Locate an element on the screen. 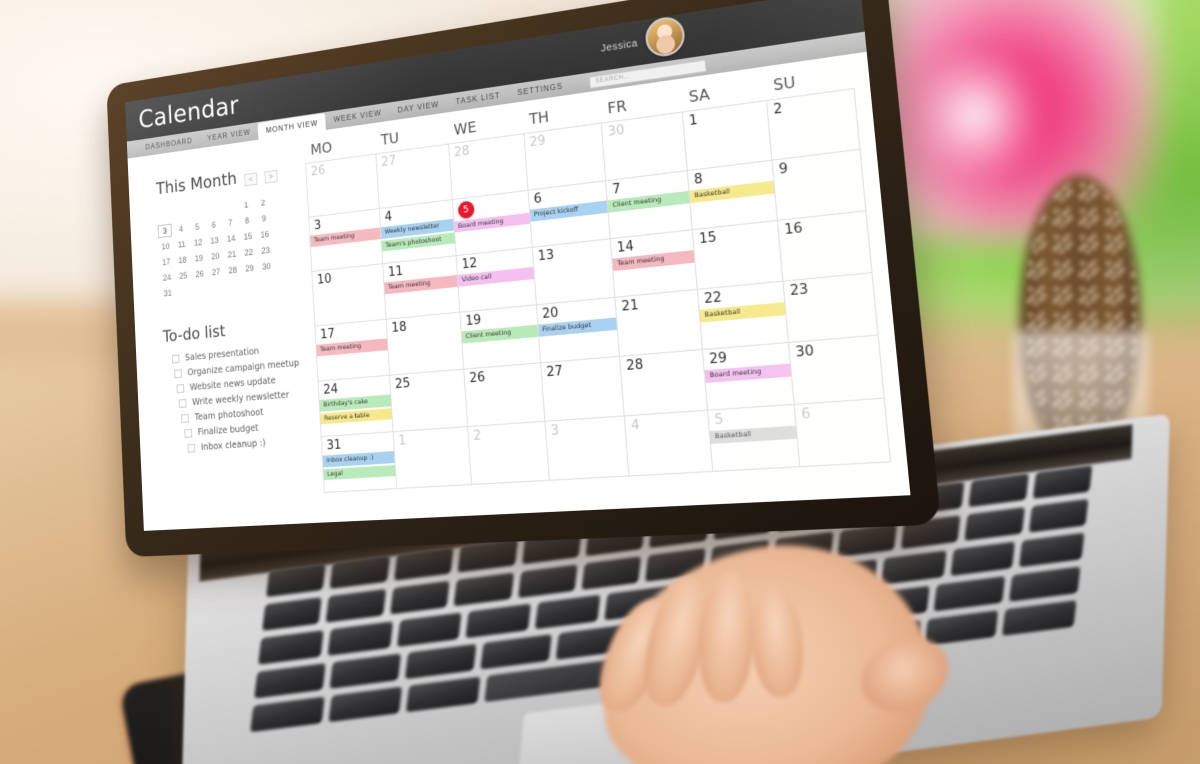 The width and height of the screenshot is (1200, 764). calendar-cell: 15 is located at coordinates (738, 255).